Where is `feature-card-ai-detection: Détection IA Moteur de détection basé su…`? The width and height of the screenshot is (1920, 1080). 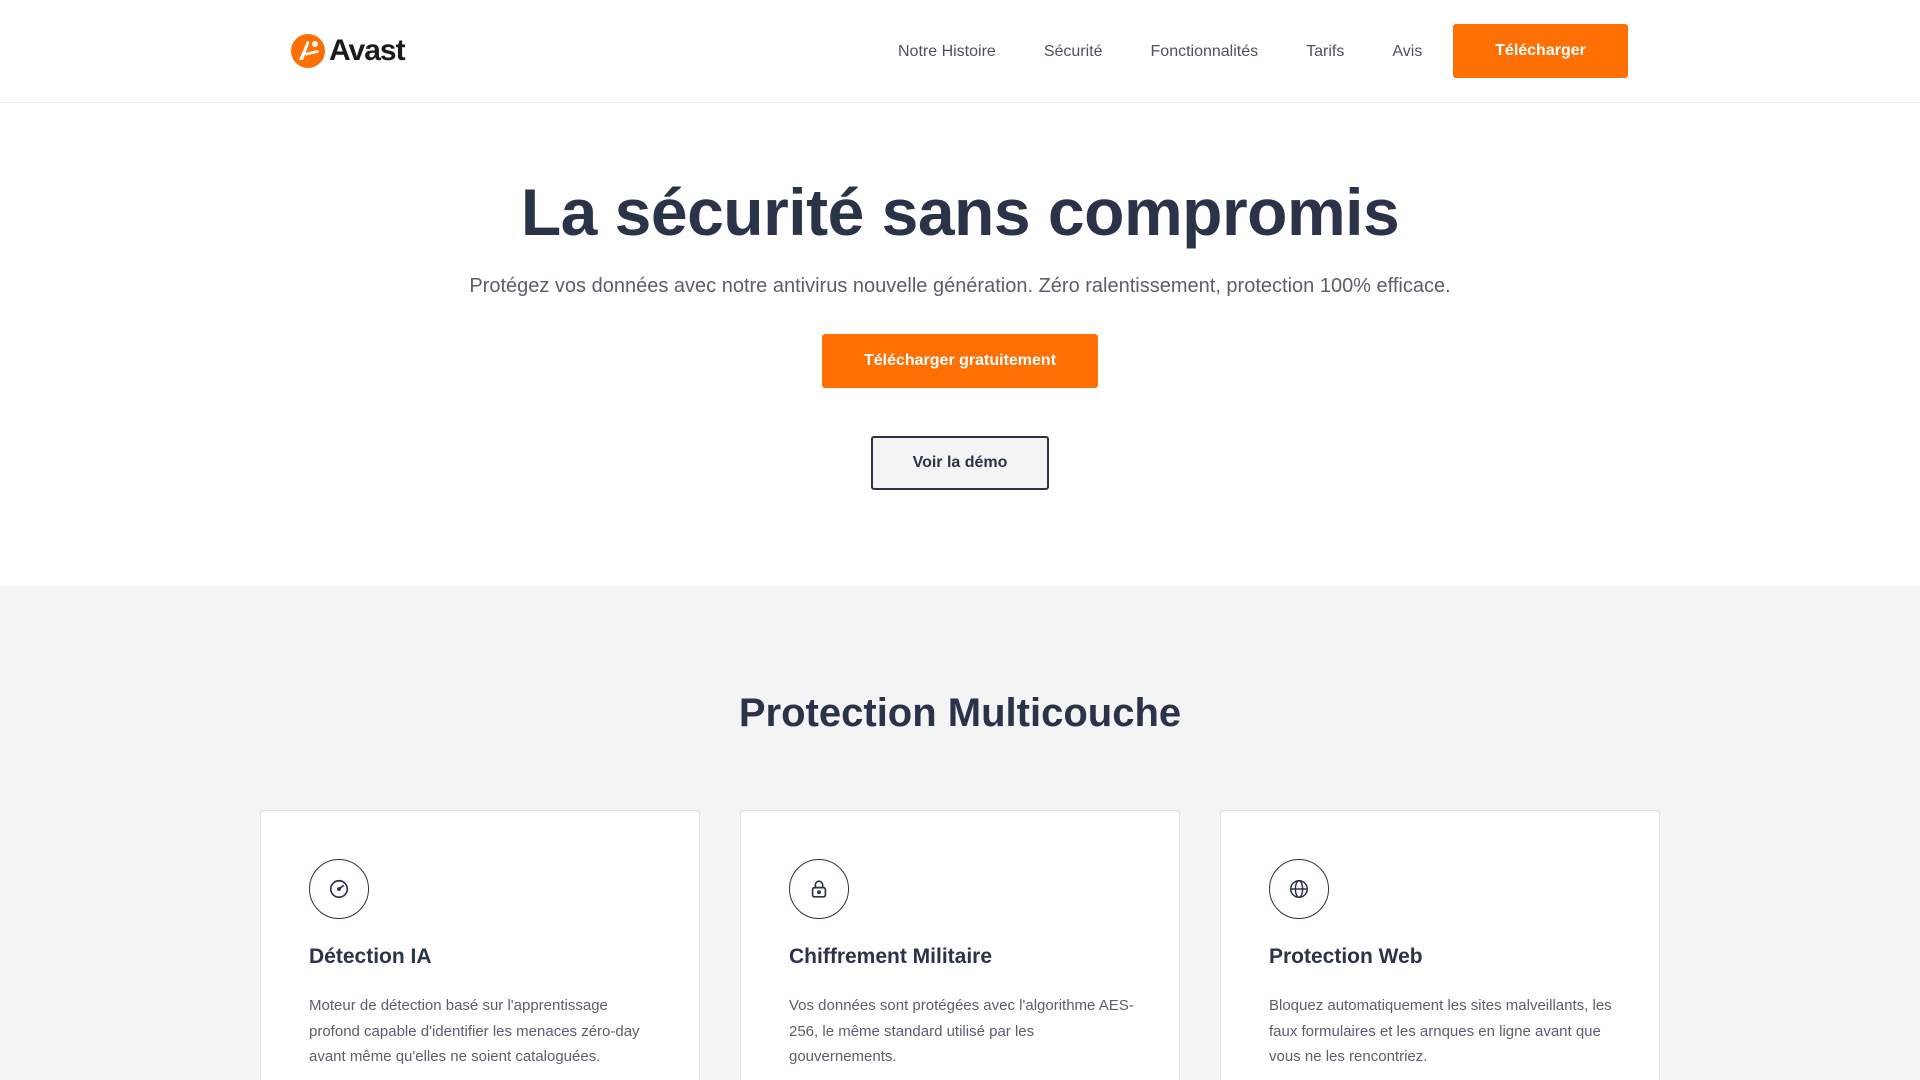 feature-card-ai-detection: Détection IA Moteur de détection basé su… is located at coordinates (480, 945).